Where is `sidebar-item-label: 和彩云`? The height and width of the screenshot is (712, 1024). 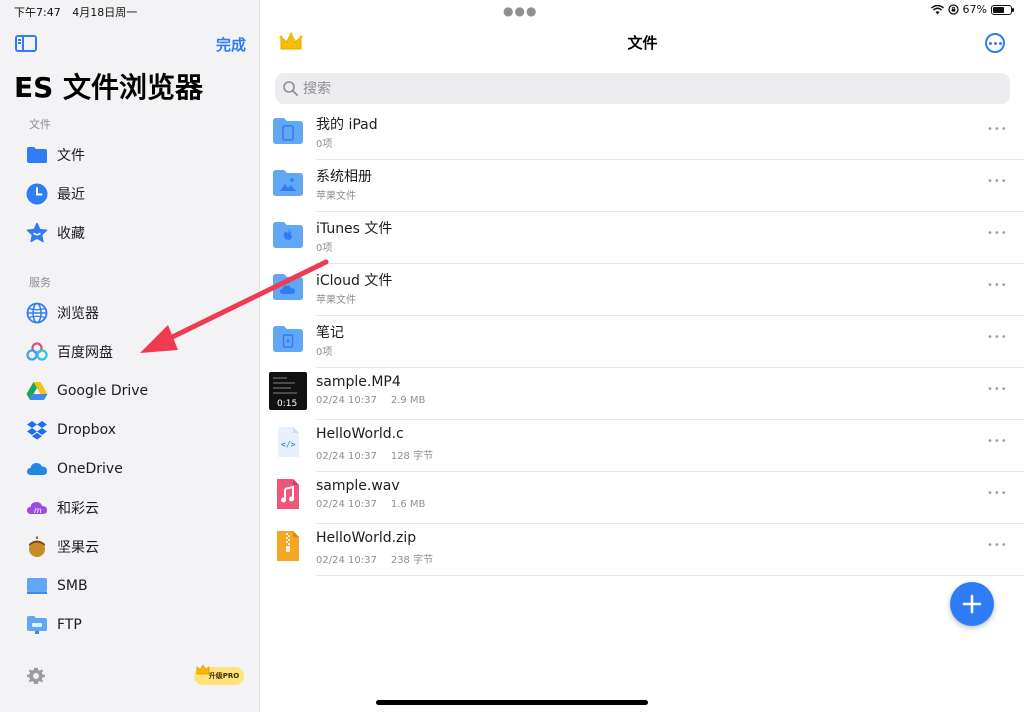 sidebar-item-label: 和彩云 is located at coordinates (78, 509).